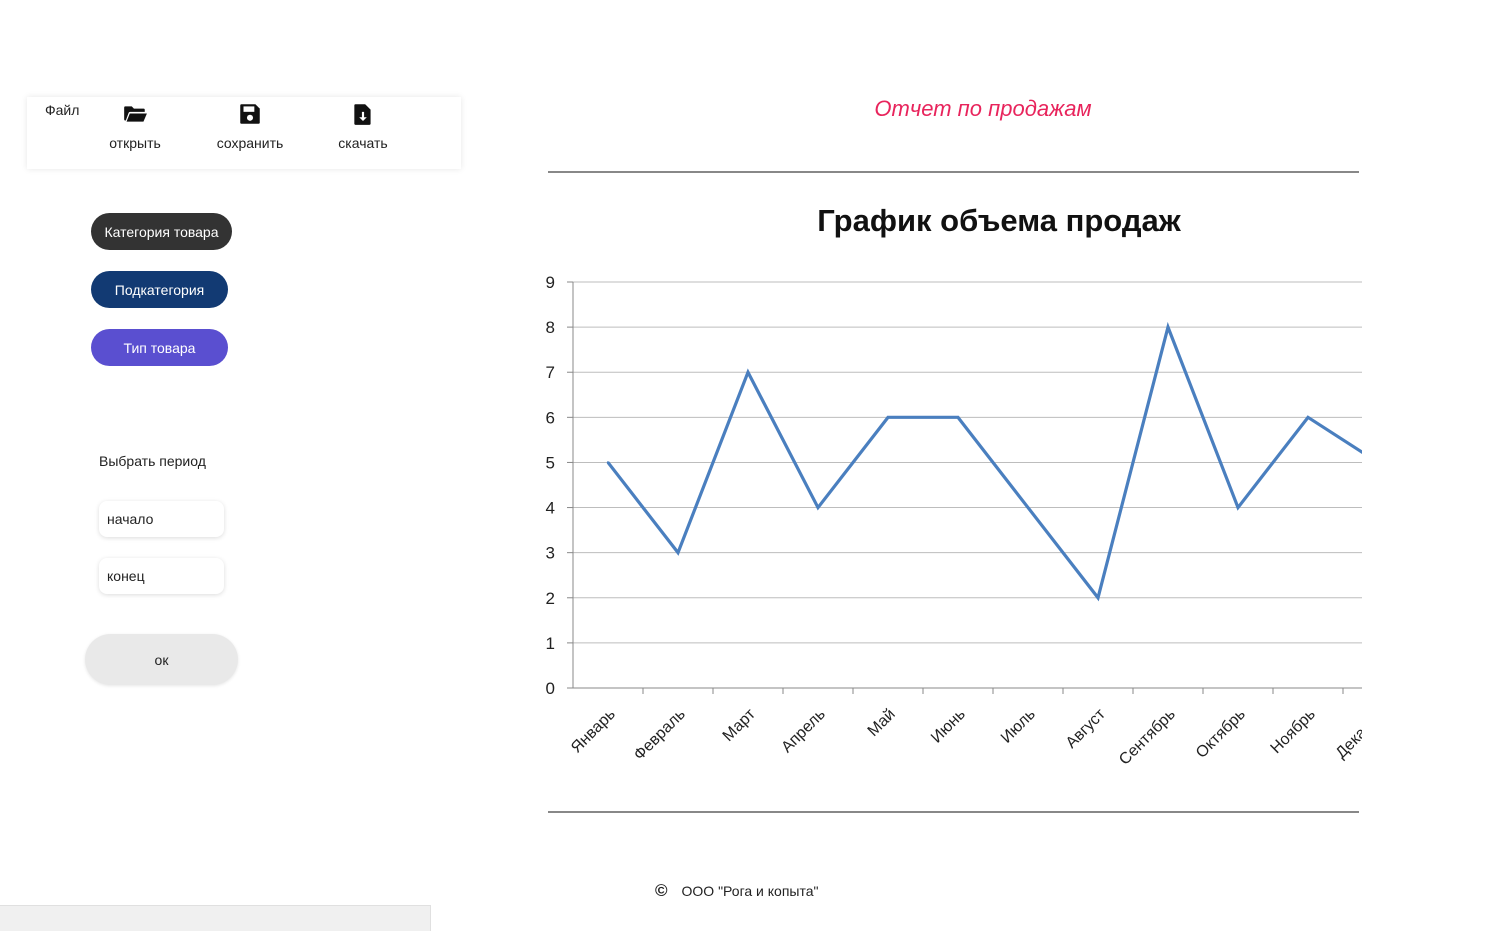 This screenshot has height=931, width=1485. I want to click on report-title: Отчет по продажам, so click(983, 108).